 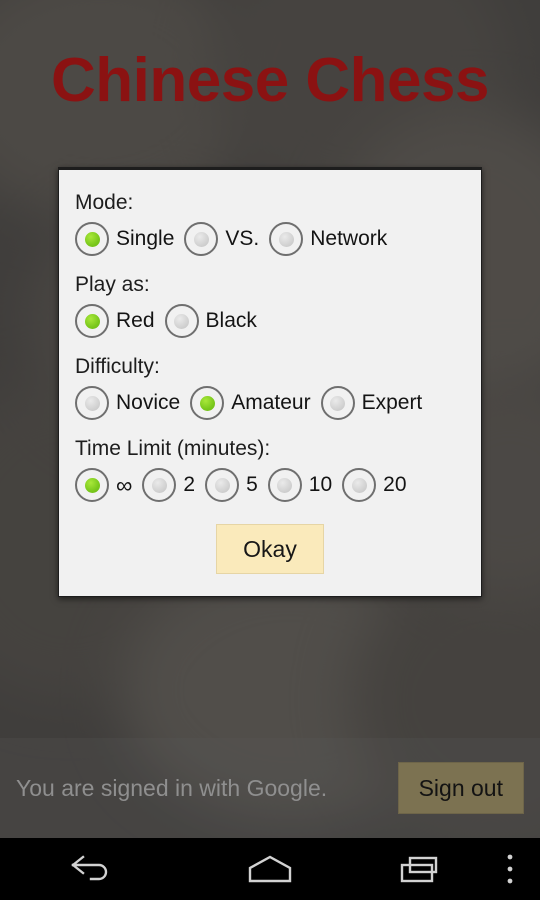 What do you see at coordinates (117, 366) in the screenshot?
I see `group-label: Difficulty:` at bounding box center [117, 366].